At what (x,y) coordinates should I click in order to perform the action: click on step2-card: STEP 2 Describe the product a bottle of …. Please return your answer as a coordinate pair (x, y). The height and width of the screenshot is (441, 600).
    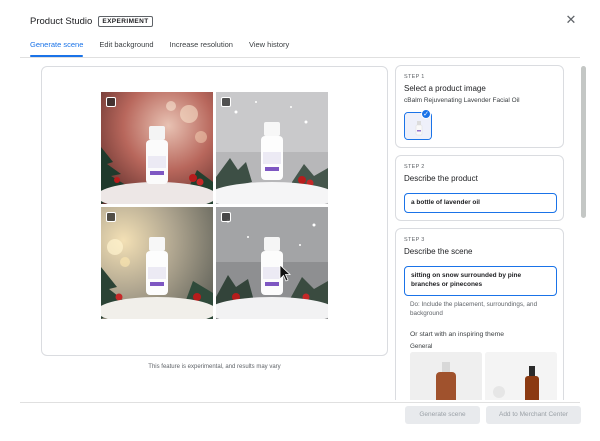
    Looking at the image, I should click on (479, 188).